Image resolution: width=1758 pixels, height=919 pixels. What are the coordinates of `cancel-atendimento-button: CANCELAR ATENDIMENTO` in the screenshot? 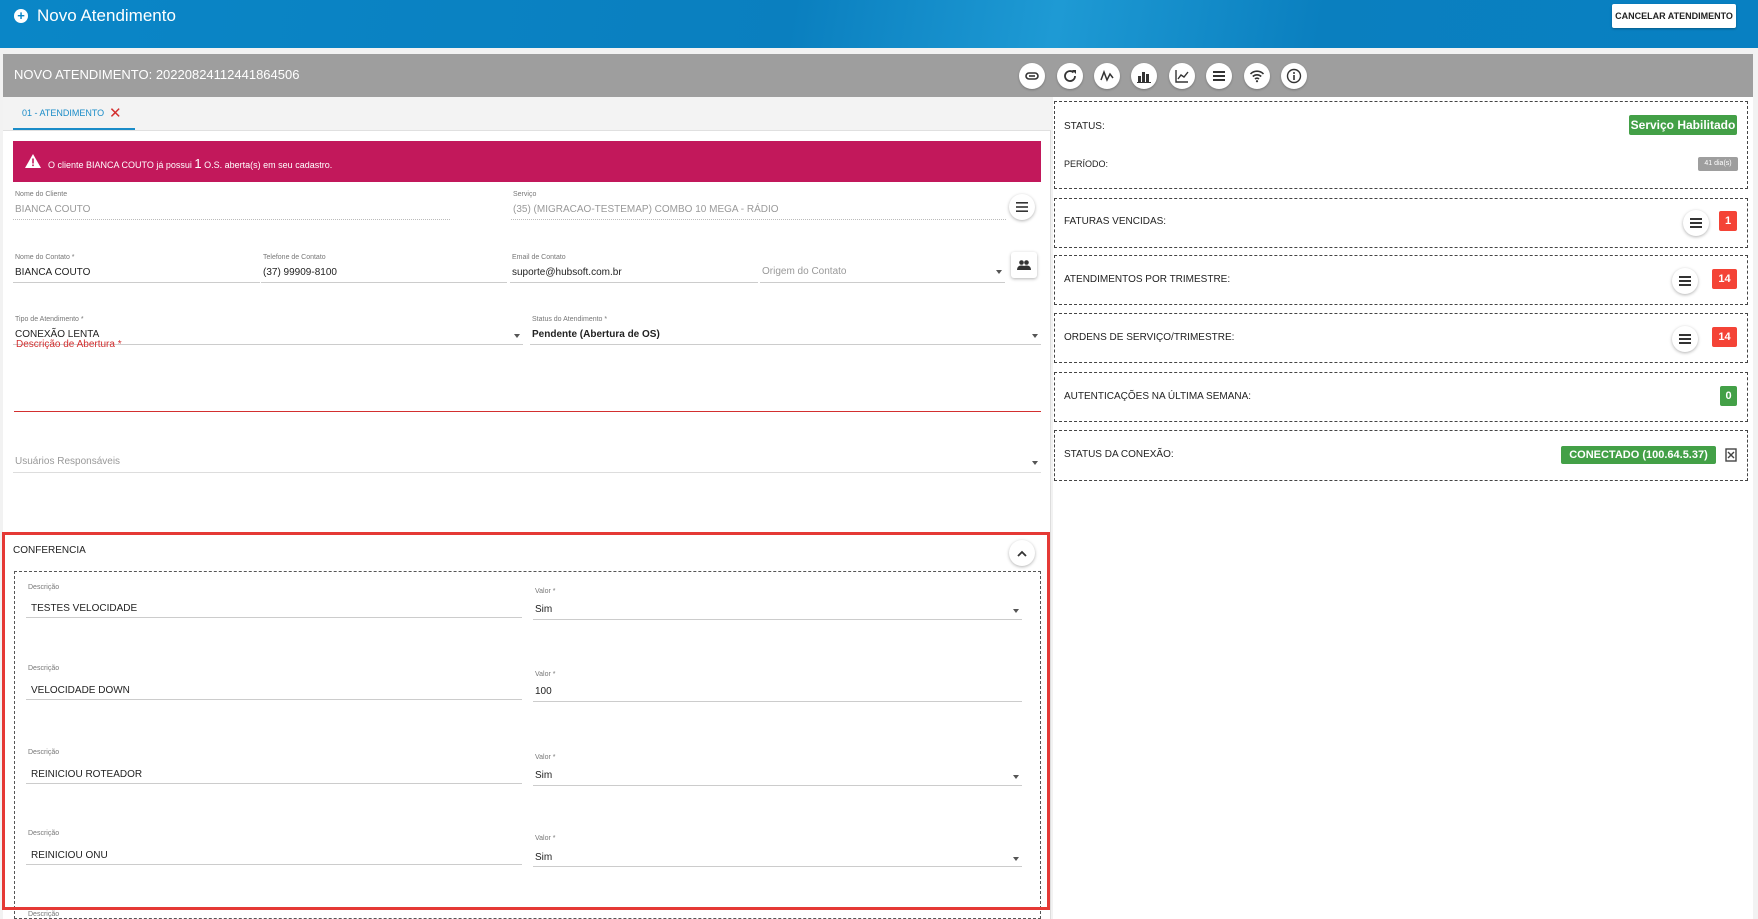 It's located at (1674, 16).